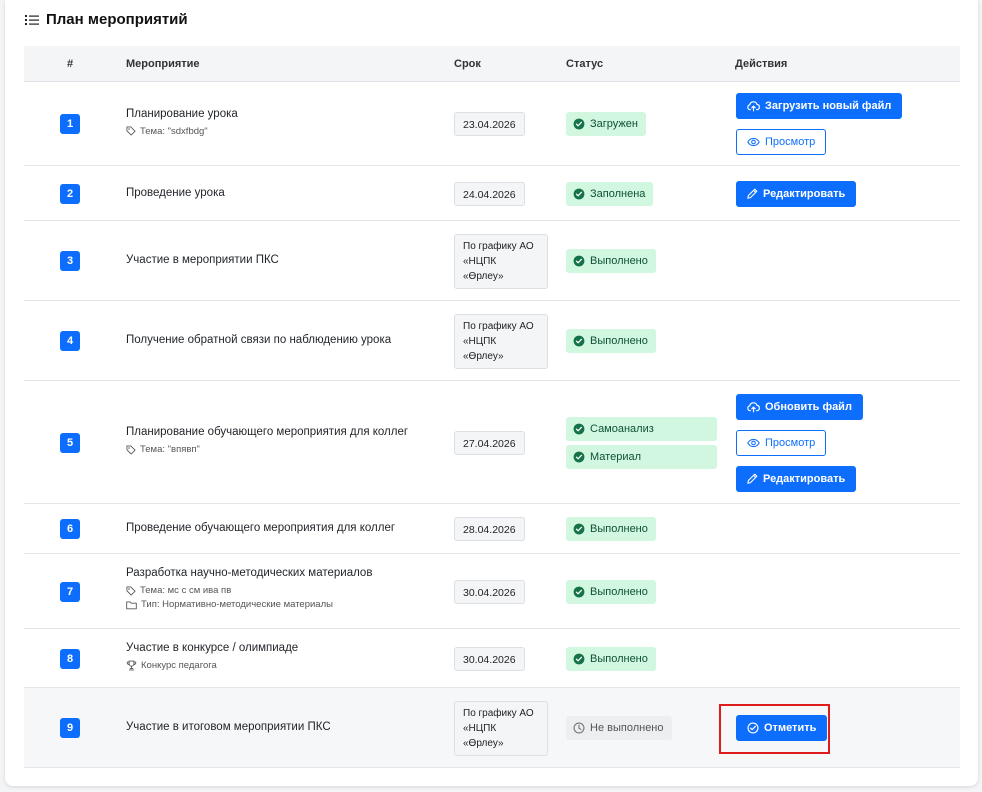 Image resolution: width=982 pixels, height=792 pixels. Describe the element at coordinates (70, 591) in the screenshot. I see `row-number-badge: 7` at that location.